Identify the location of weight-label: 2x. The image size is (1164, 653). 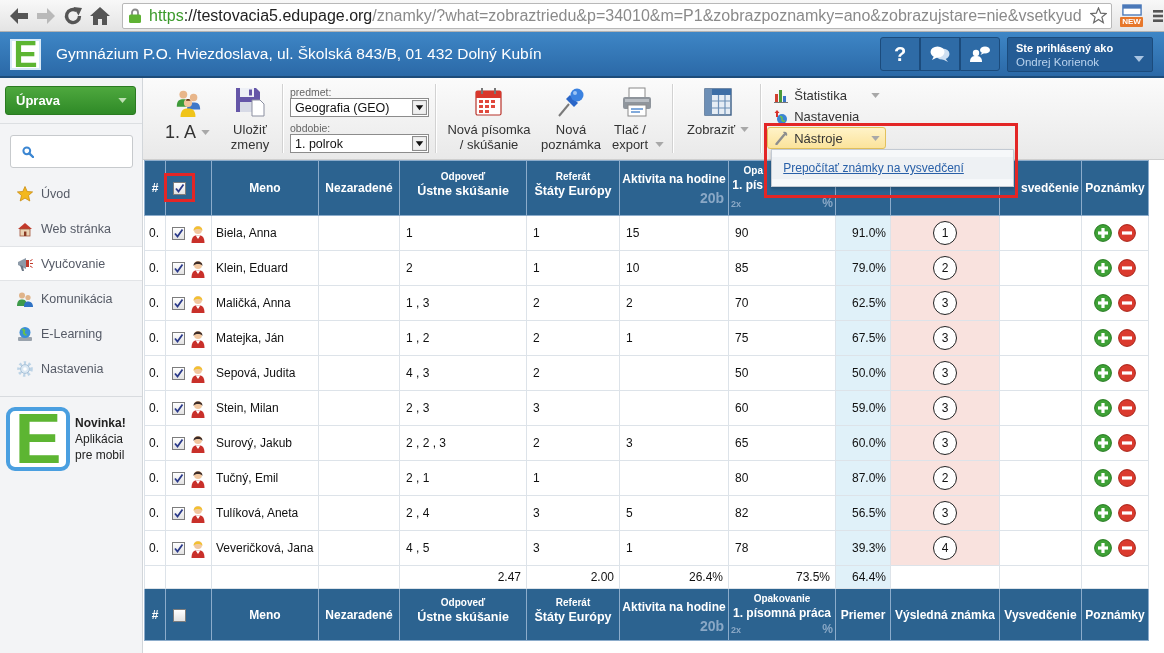
(736, 630).